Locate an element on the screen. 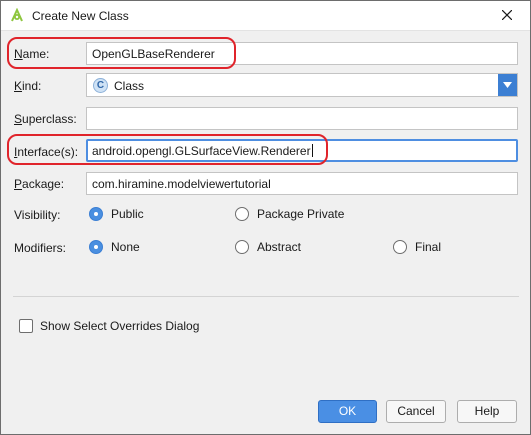 This screenshot has width=531, height=435. close-button is located at coordinates (507, 16).